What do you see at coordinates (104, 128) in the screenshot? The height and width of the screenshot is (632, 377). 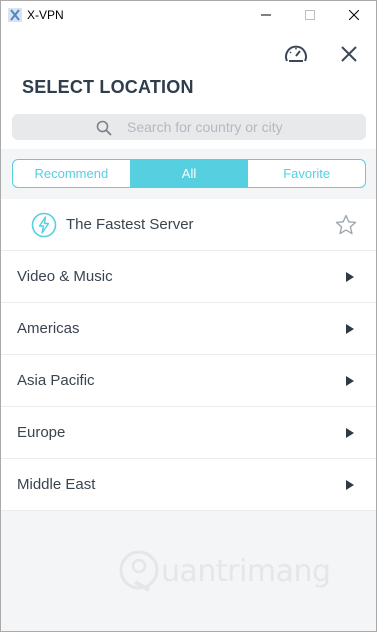 I see `search-icon` at bounding box center [104, 128].